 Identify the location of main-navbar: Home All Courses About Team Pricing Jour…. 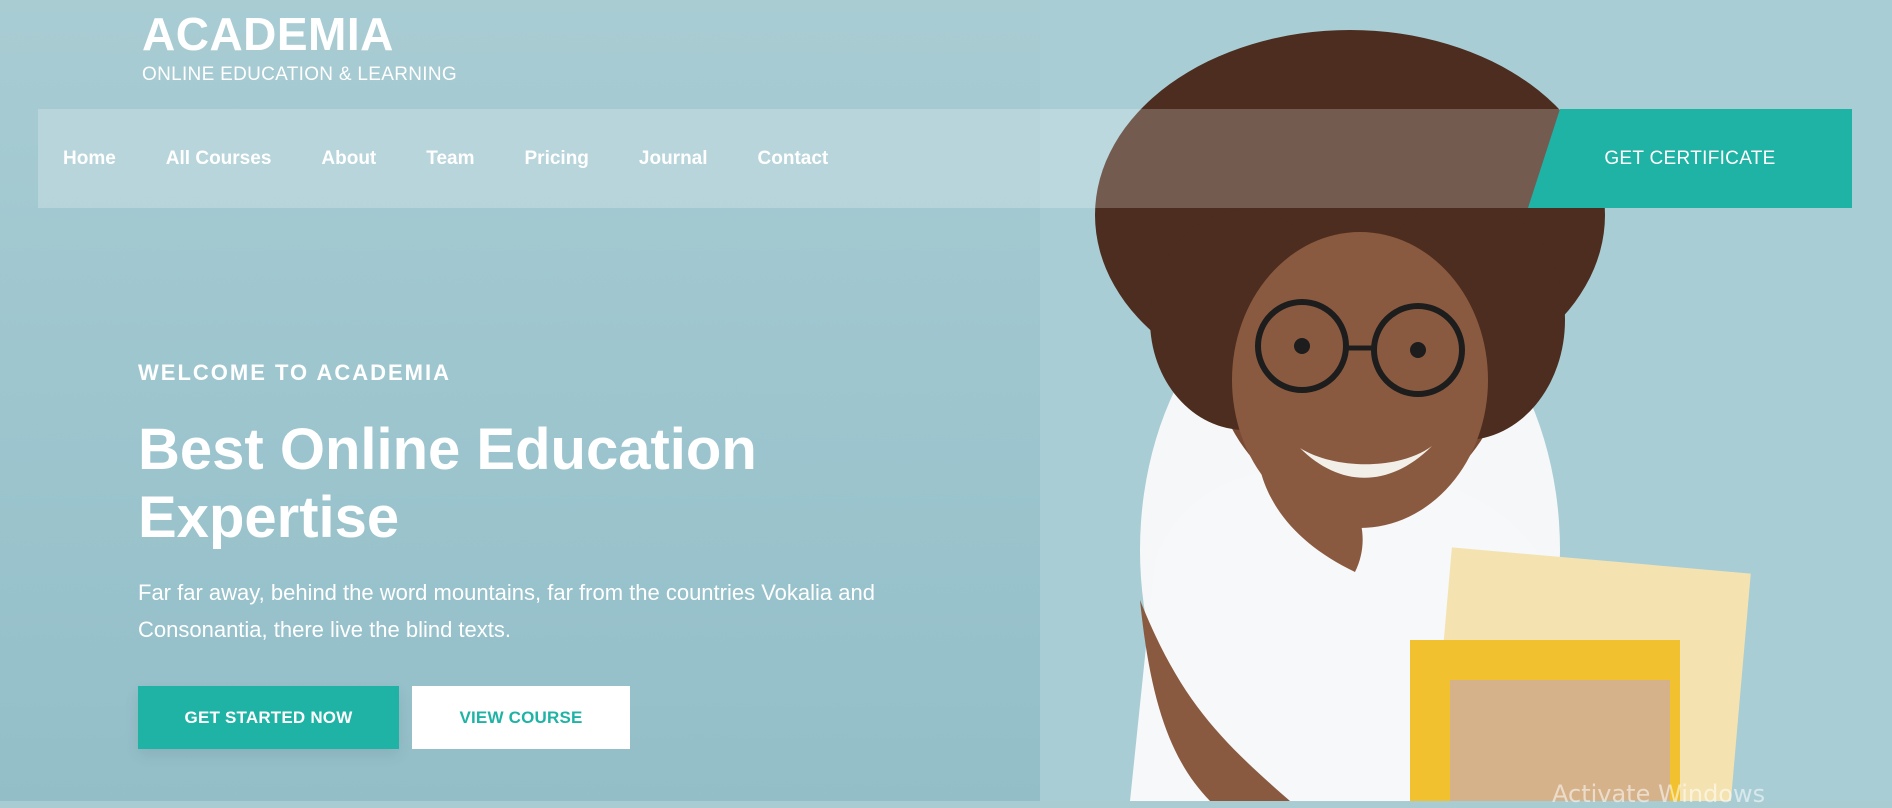
(958, 158).